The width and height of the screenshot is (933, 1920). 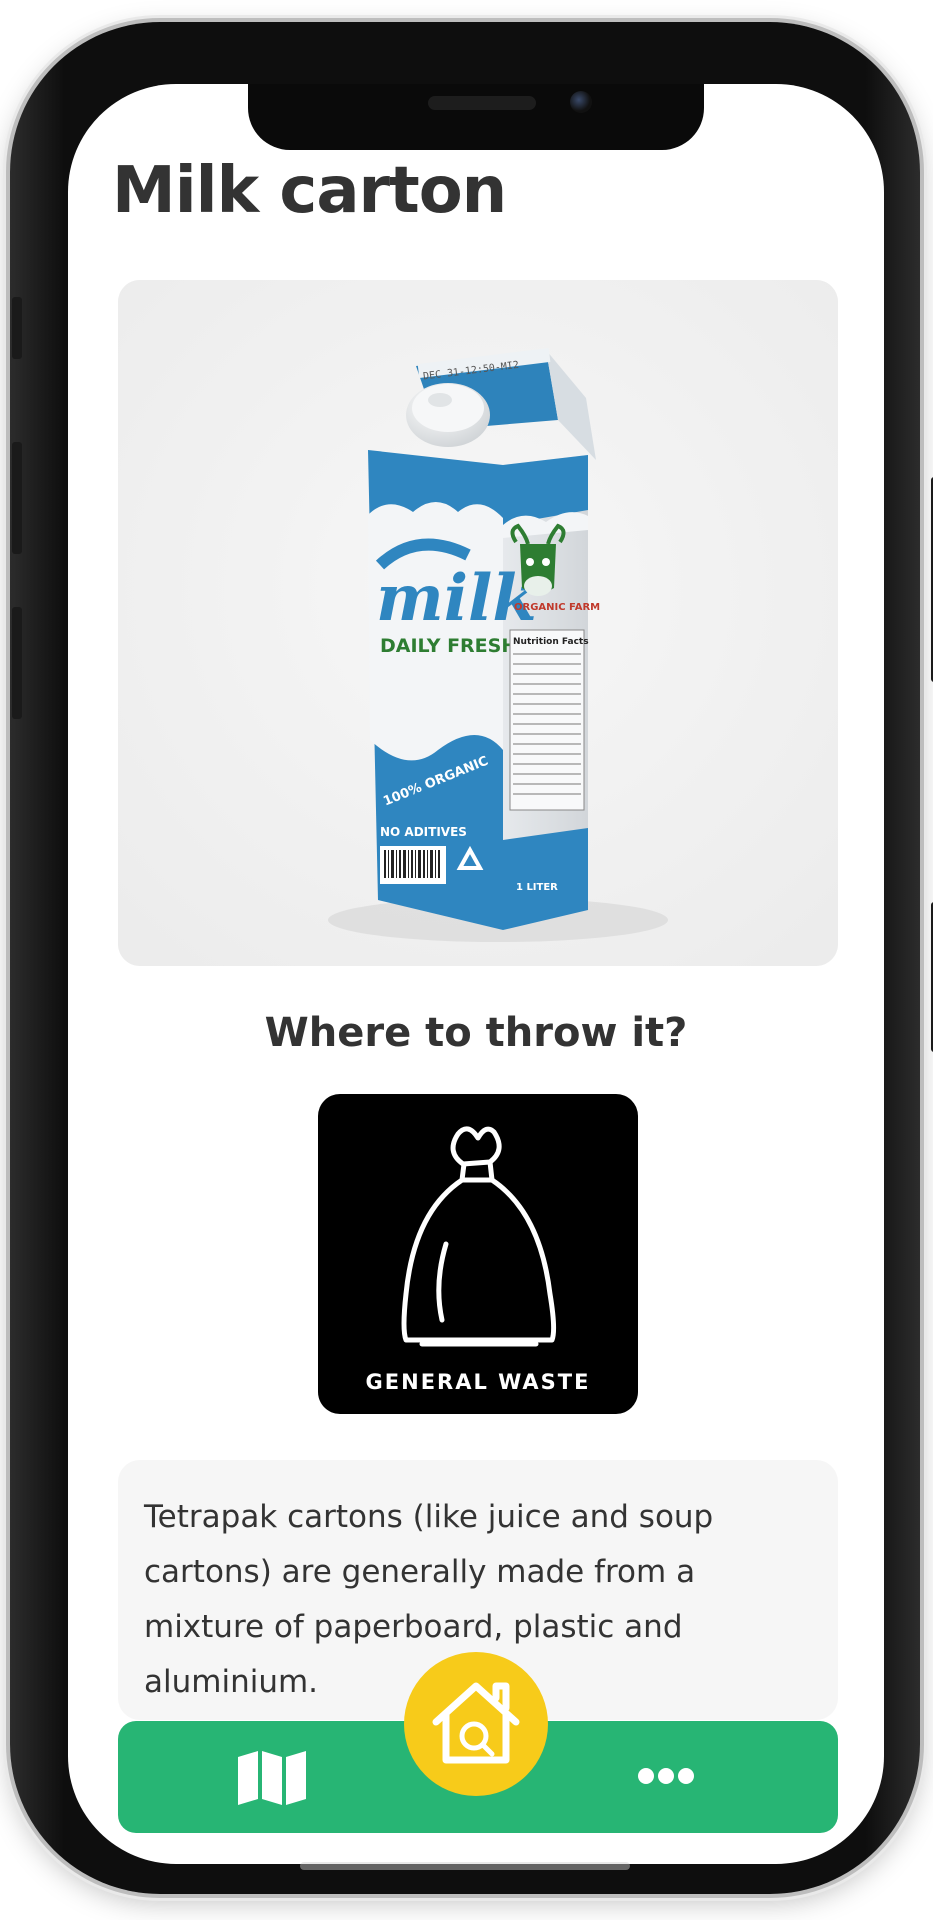 I want to click on carton-side-title: Nutrition Facts, so click(x=551, y=642).